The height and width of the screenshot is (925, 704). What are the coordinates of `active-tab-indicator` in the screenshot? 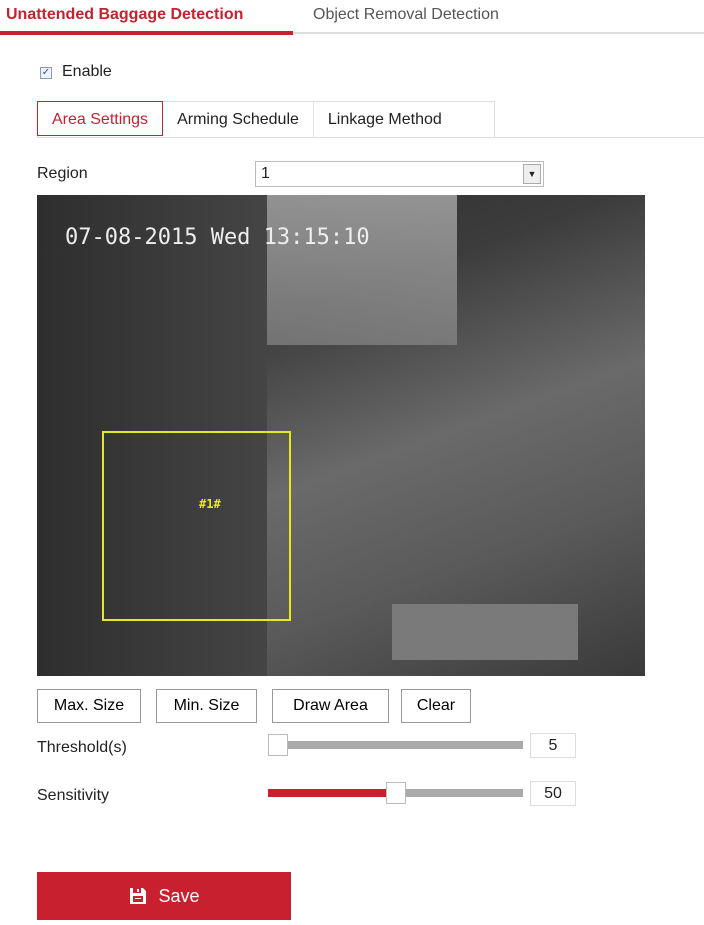 It's located at (146, 33).